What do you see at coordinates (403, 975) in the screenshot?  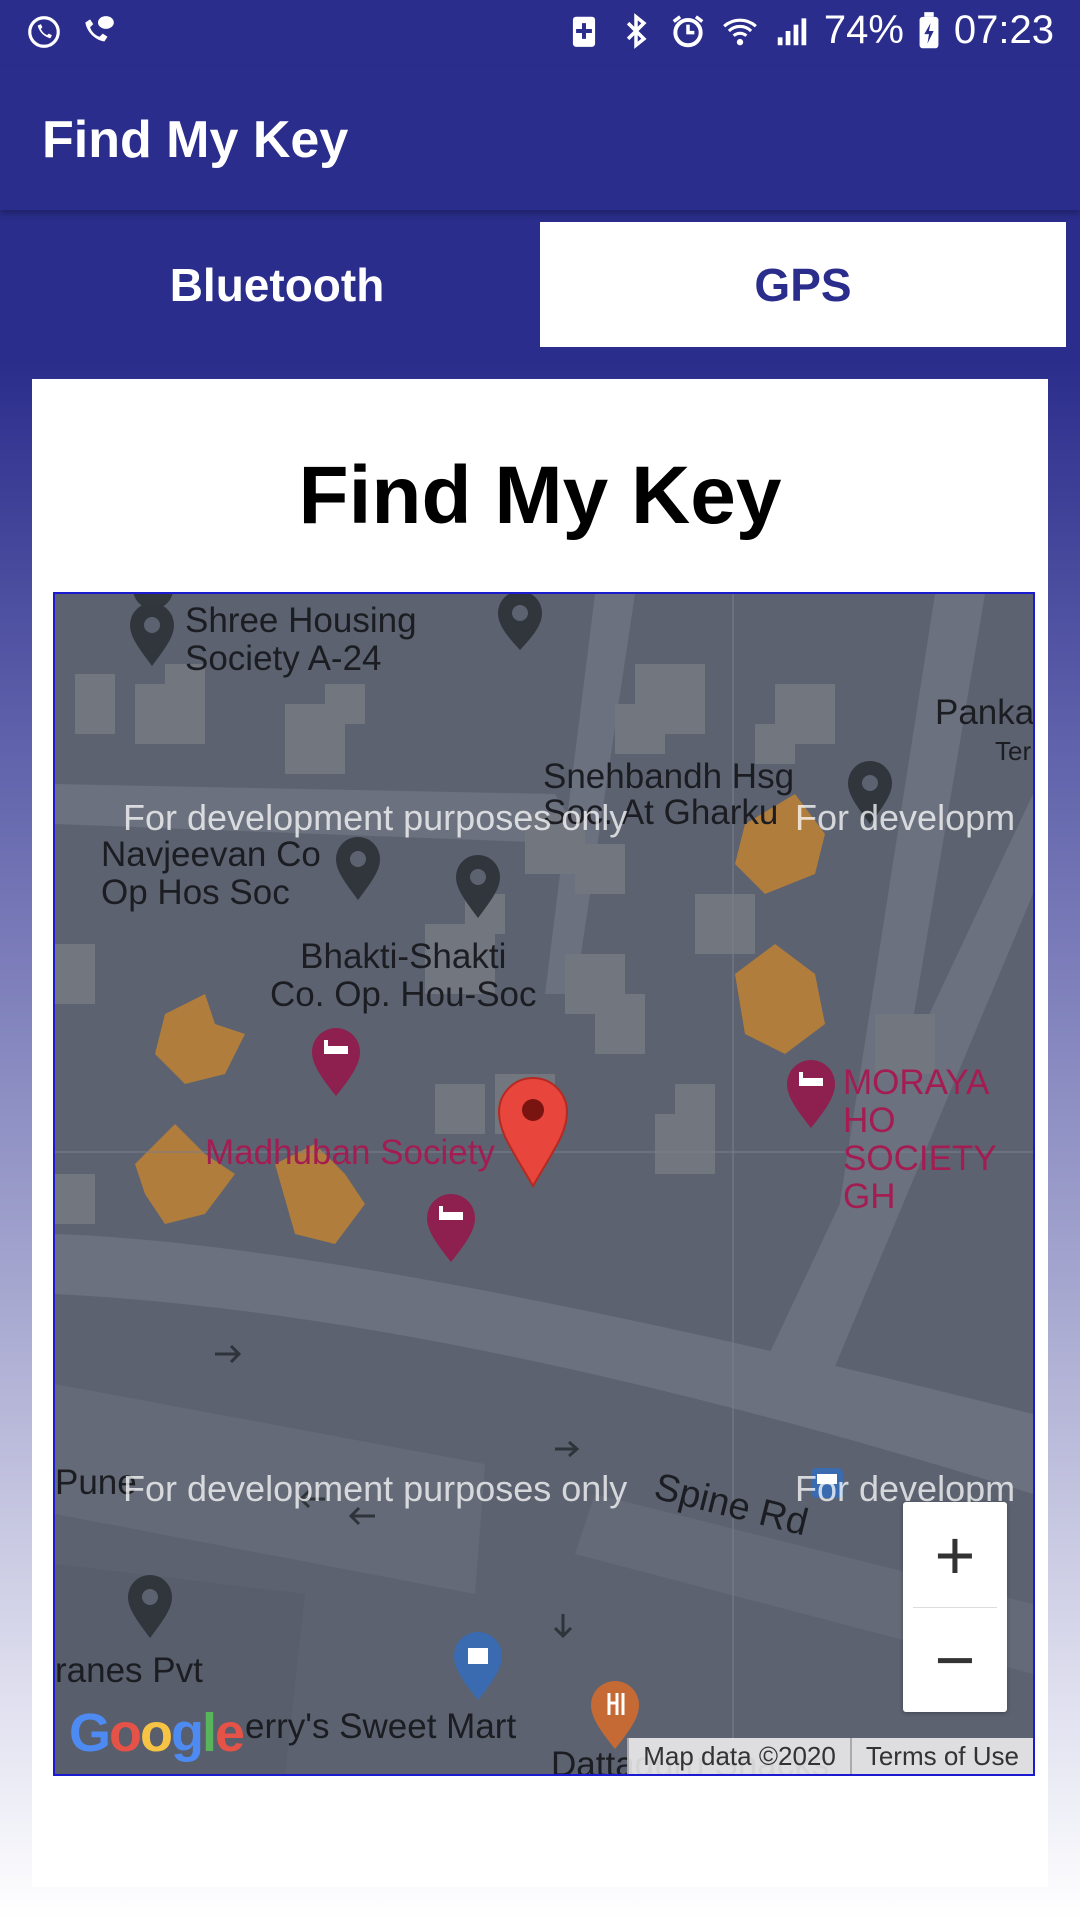 I see `place-label: Bhakti-Shakti Co. Op. Hou-Soc` at bounding box center [403, 975].